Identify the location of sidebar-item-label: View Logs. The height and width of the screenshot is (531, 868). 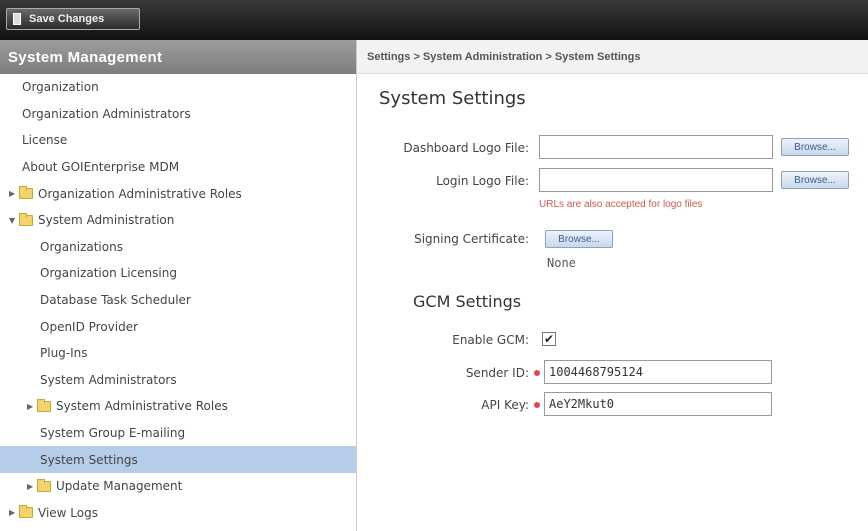
(68, 512).